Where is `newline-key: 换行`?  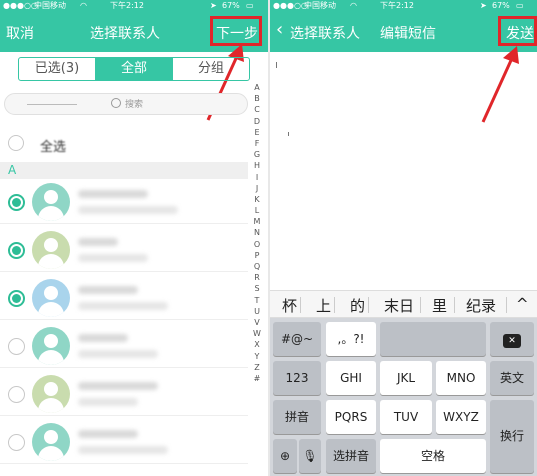
newline-key: 换行 is located at coordinates (512, 436).